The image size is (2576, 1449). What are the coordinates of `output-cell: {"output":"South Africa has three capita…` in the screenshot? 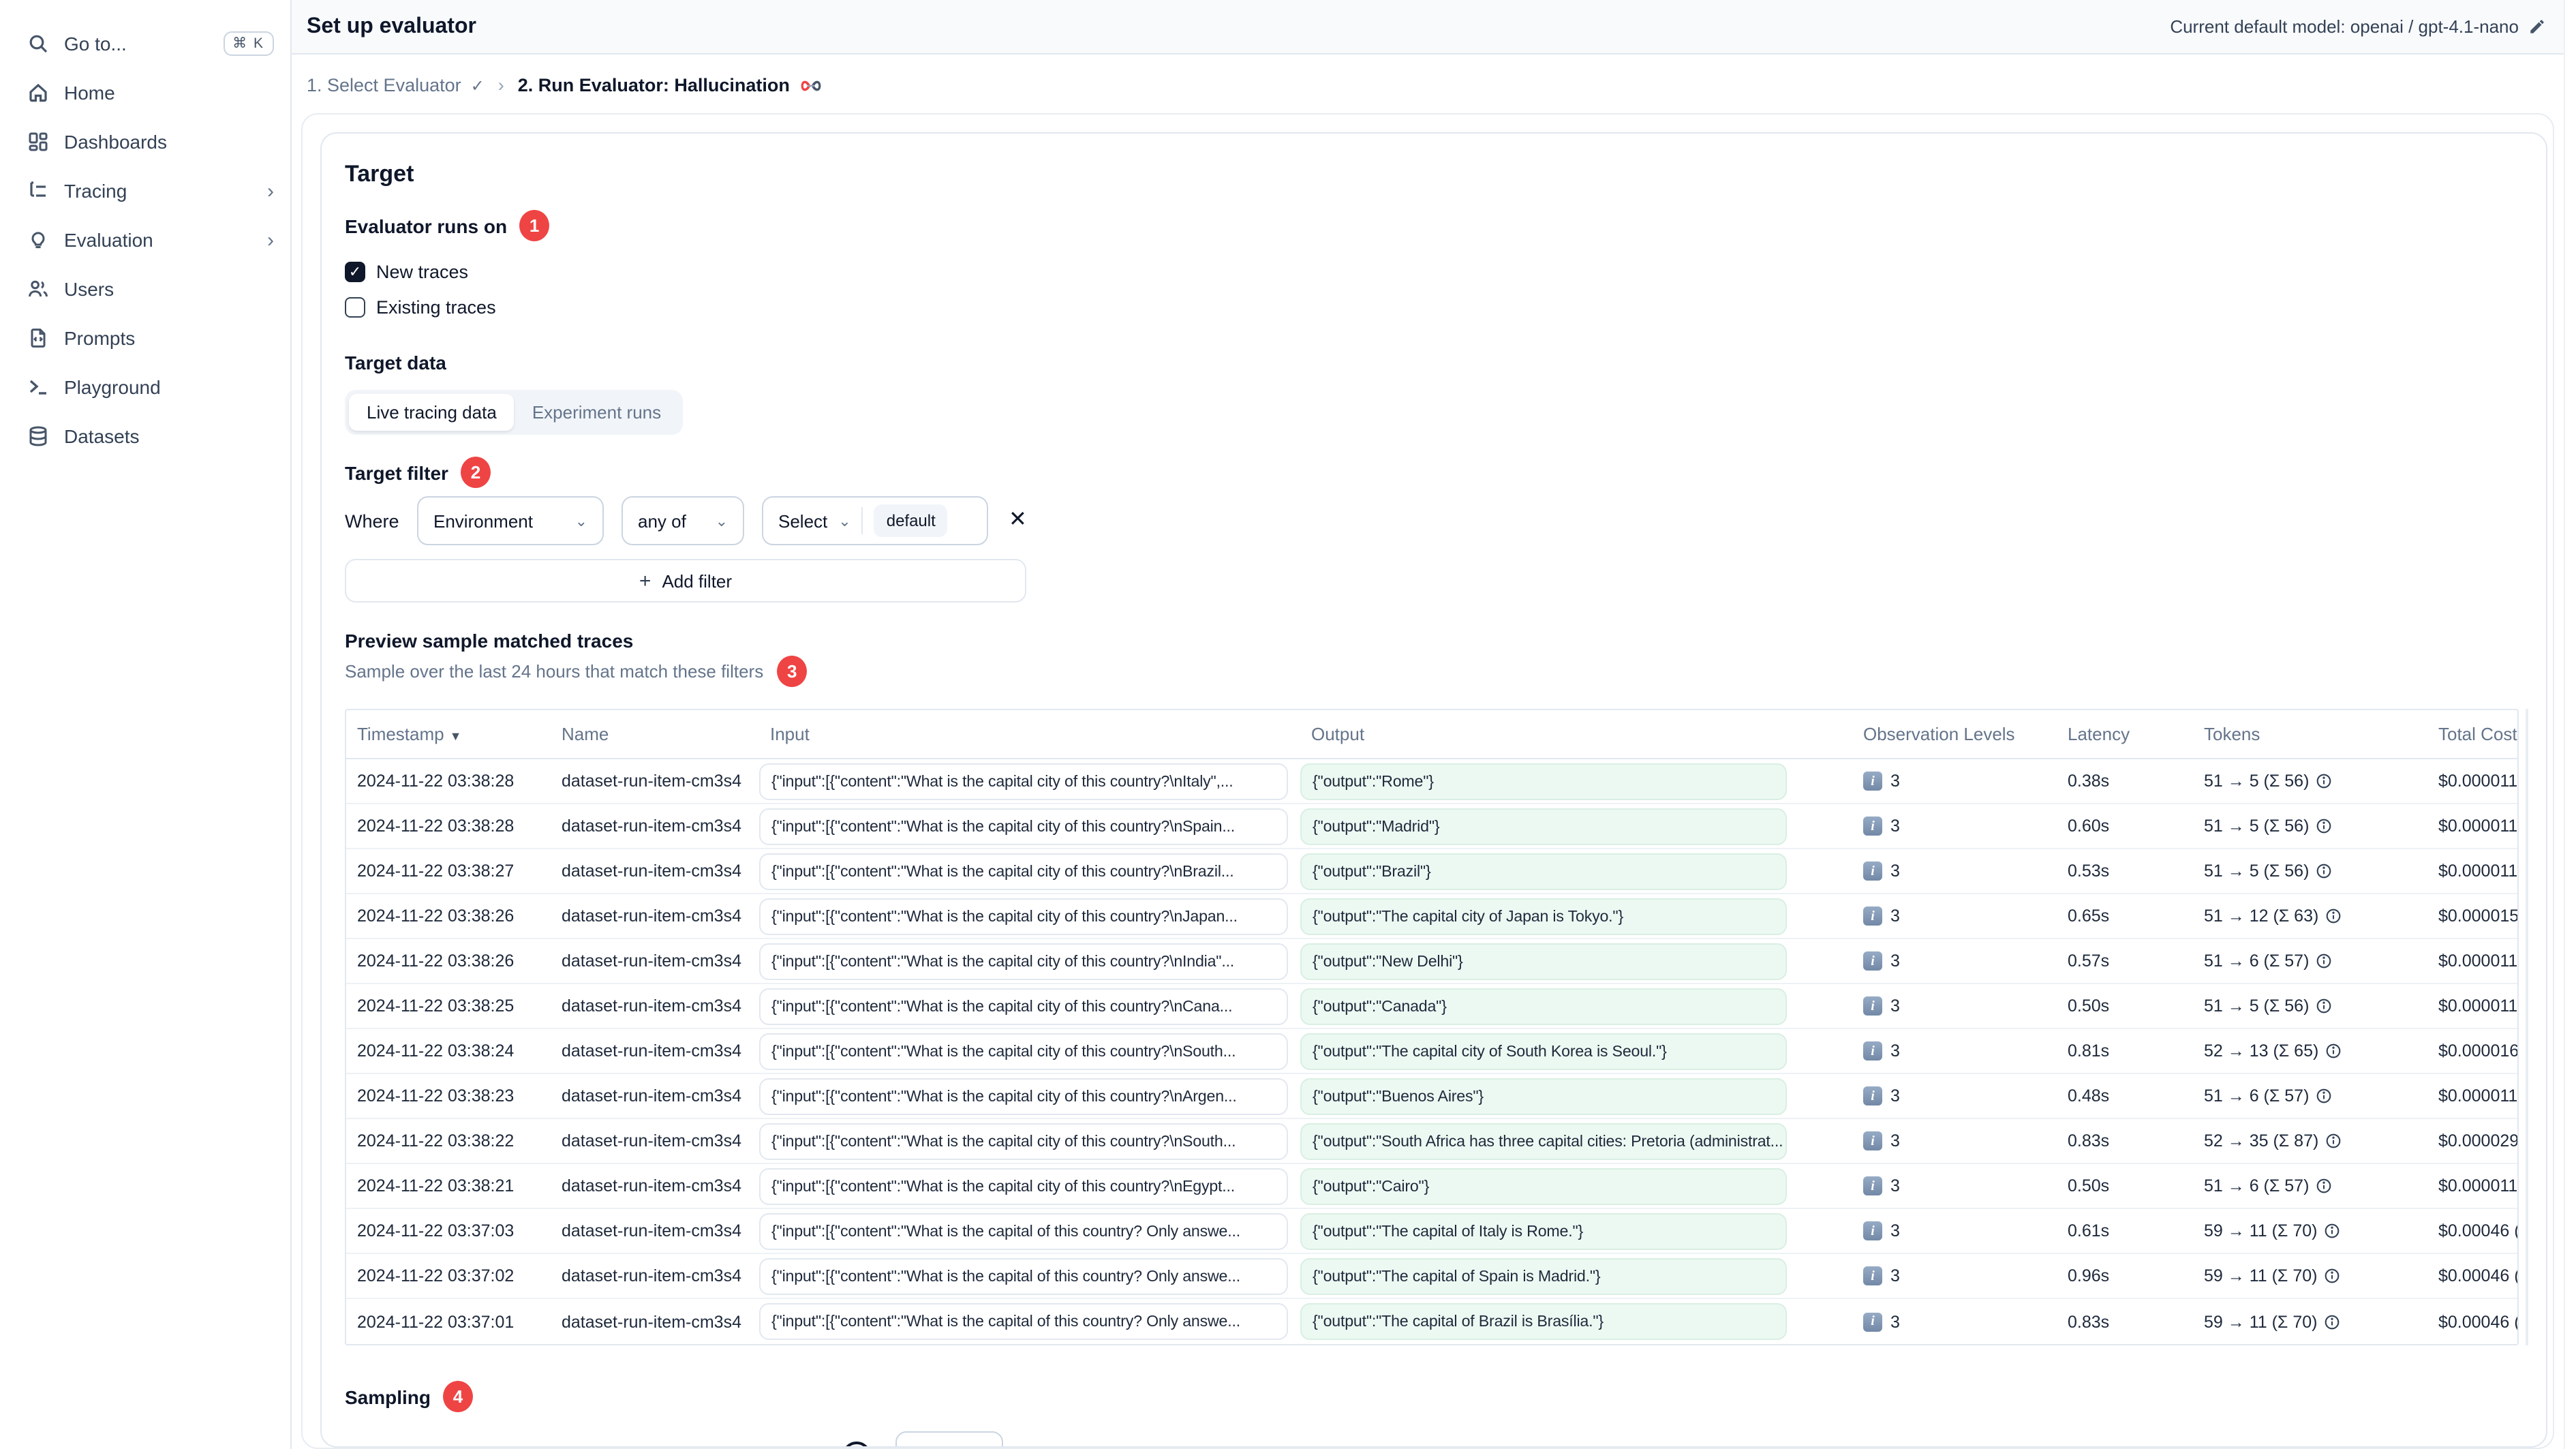 It's located at (1543, 1141).